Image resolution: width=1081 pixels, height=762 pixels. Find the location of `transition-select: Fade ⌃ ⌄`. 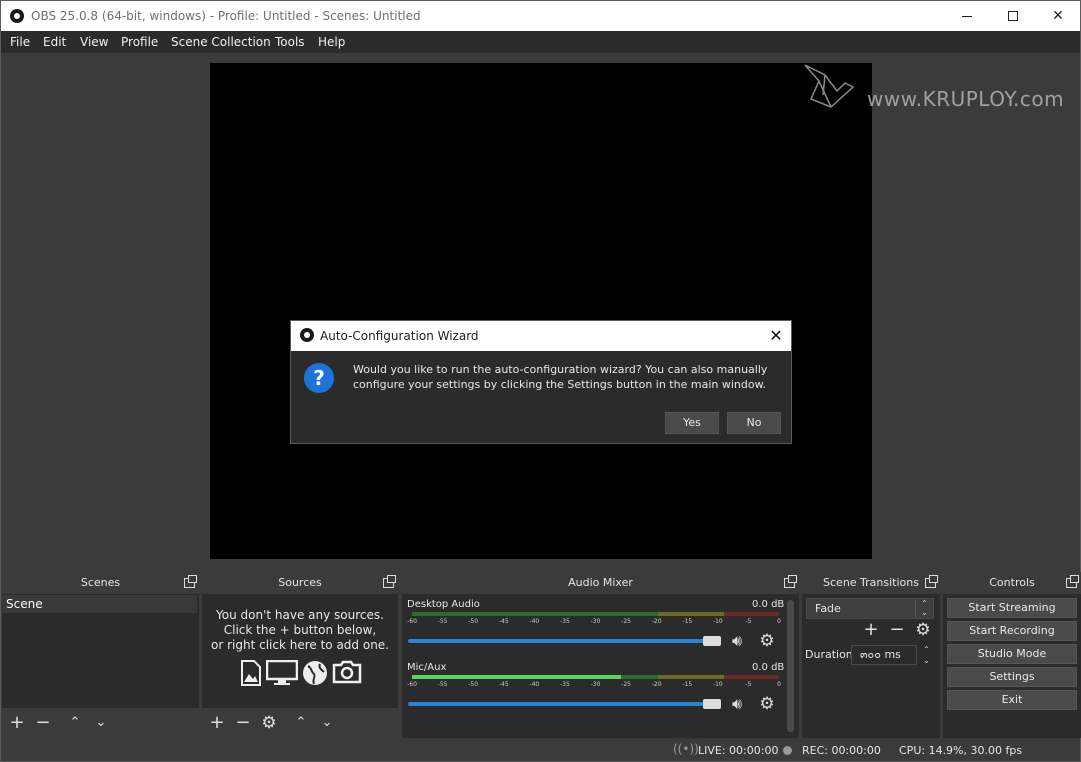

transition-select: Fade ⌃ ⌄ is located at coordinates (870, 608).